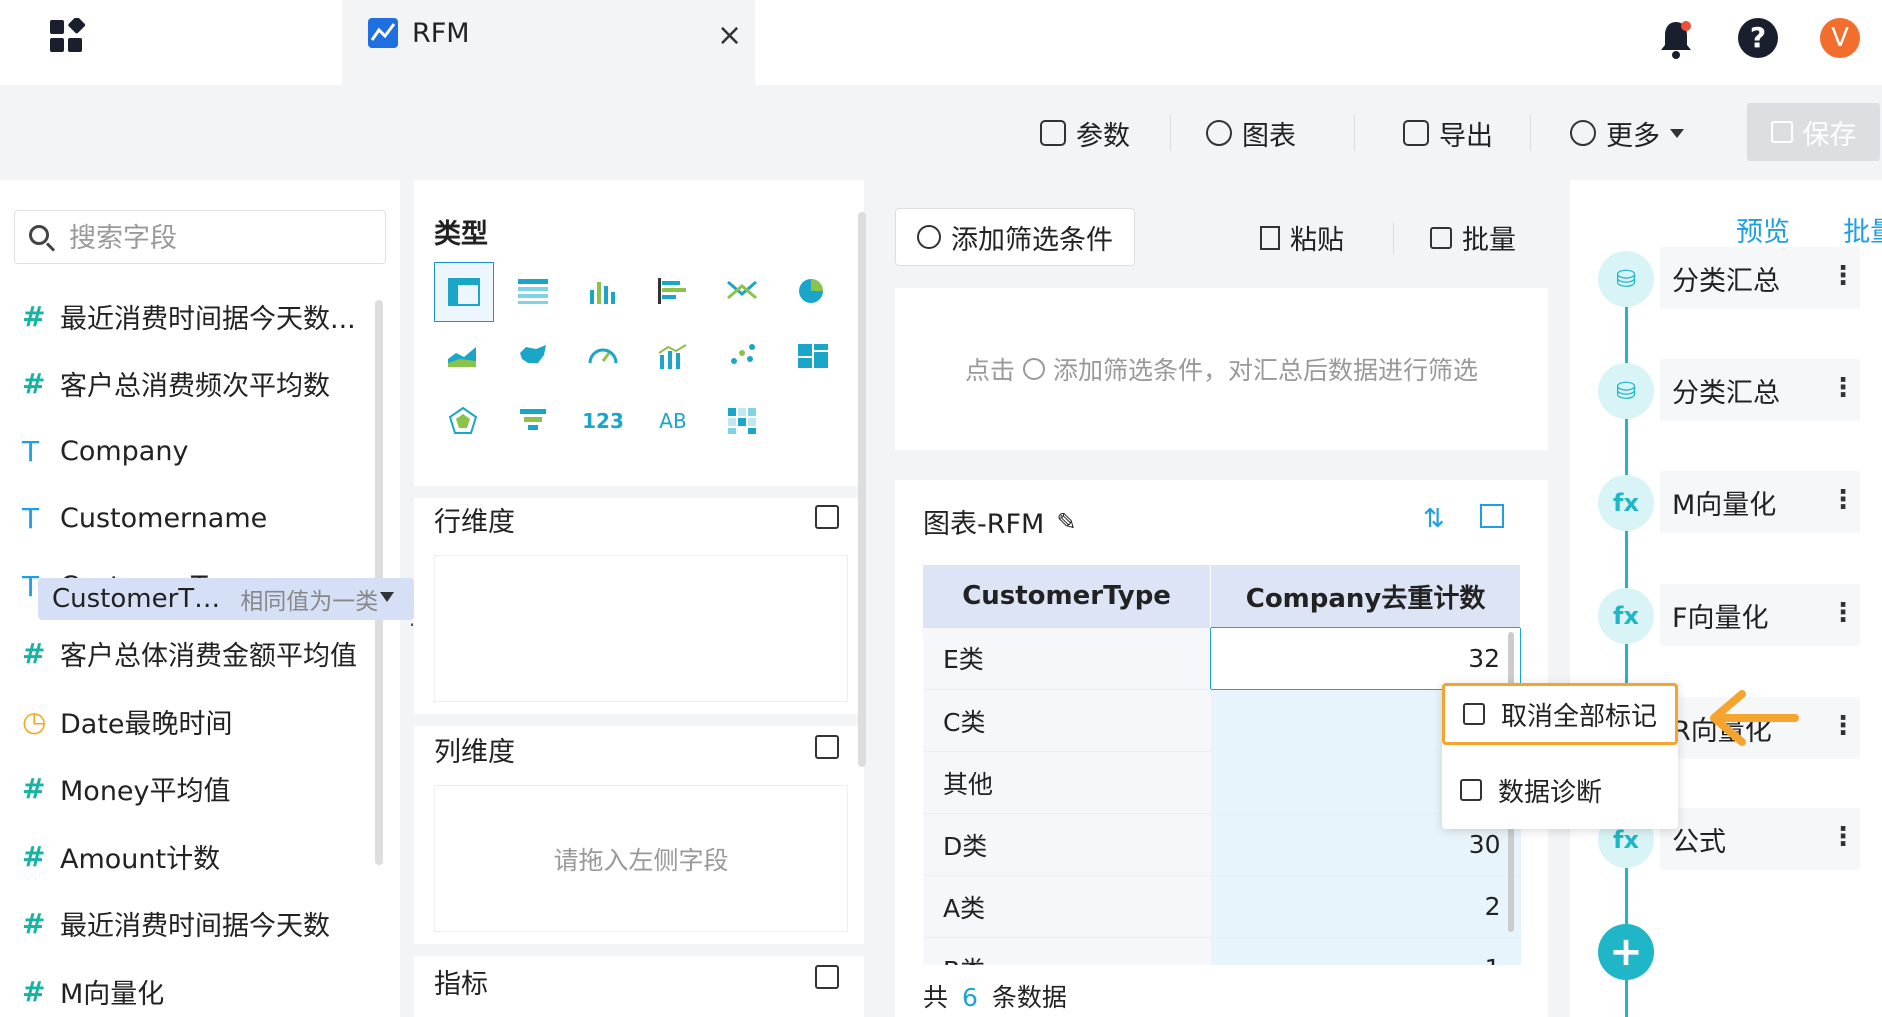  I want to click on fullscreen-icon, so click(1492, 516).